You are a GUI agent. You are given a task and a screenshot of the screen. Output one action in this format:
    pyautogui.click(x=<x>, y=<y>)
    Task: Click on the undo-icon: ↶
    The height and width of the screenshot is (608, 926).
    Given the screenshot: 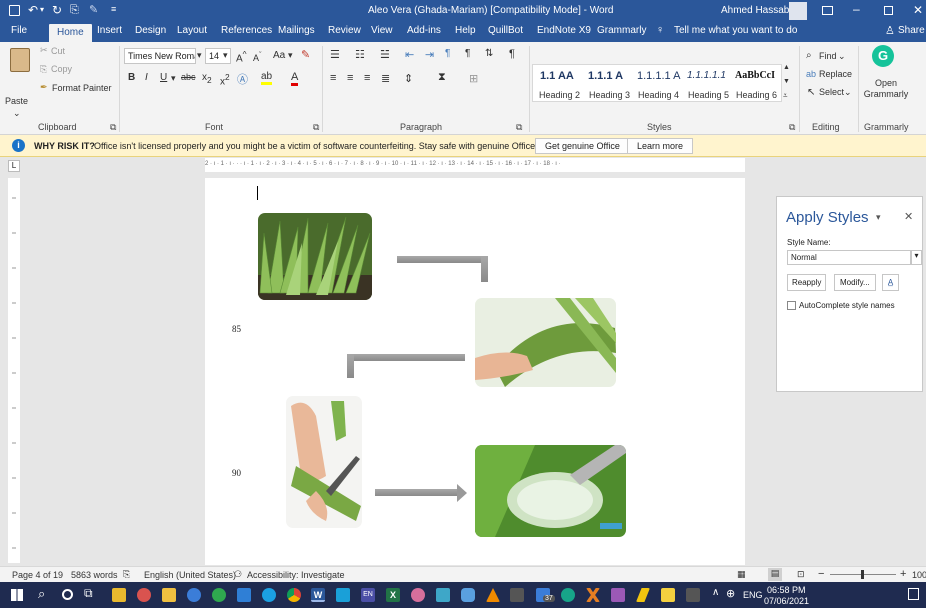 What is the action you would take?
    pyautogui.click(x=33, y=10)
    